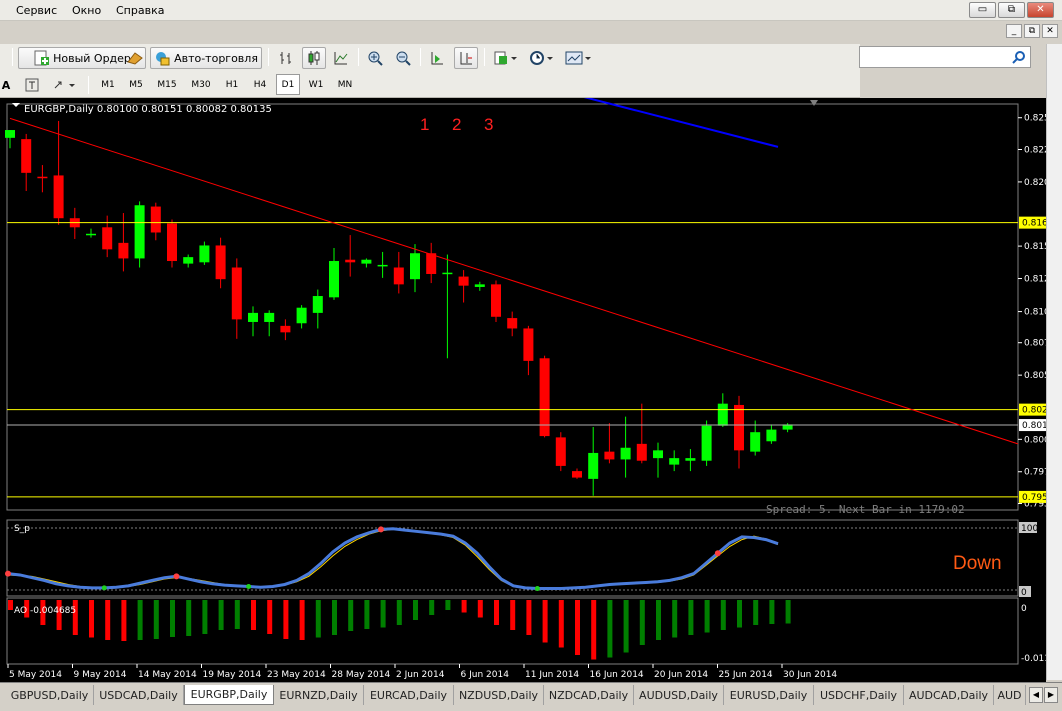  I want to click on autoscroll-icon, so click(437, 58).